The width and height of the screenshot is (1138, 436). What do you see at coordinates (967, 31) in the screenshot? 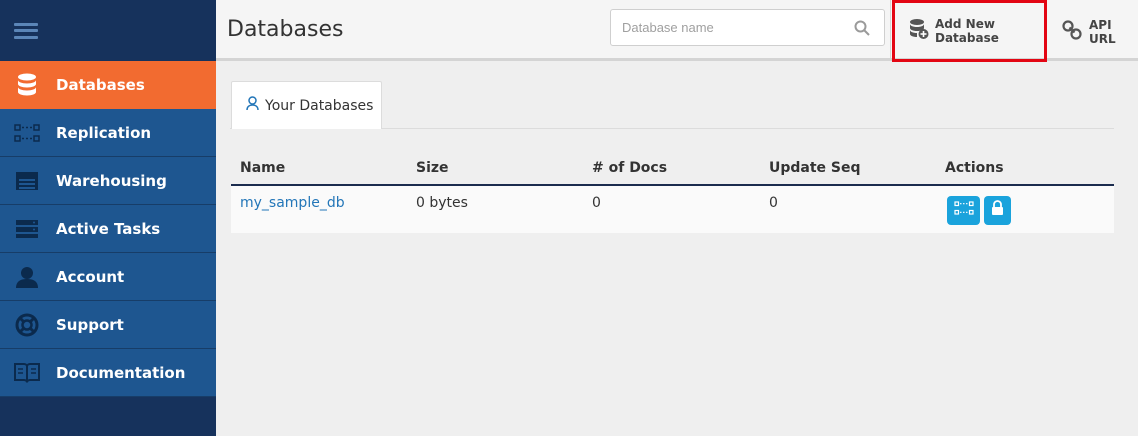
I see `add-new-database-label: Add New Database` at bounding box center [967, 31].